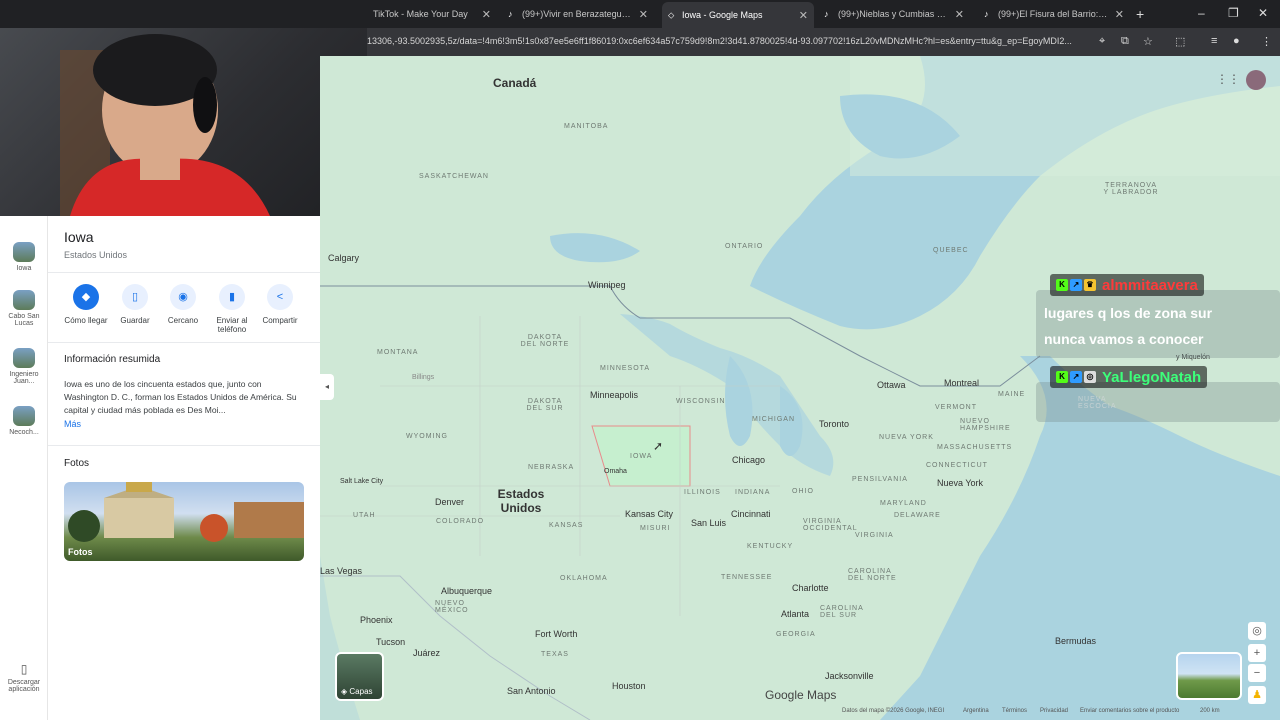 This screenshot has height=720, width=1280. What do you see at coordinates (749, 460) in the screenshot?
I see `map-label-chicago: Chicago` at bounding box center [749, 460].